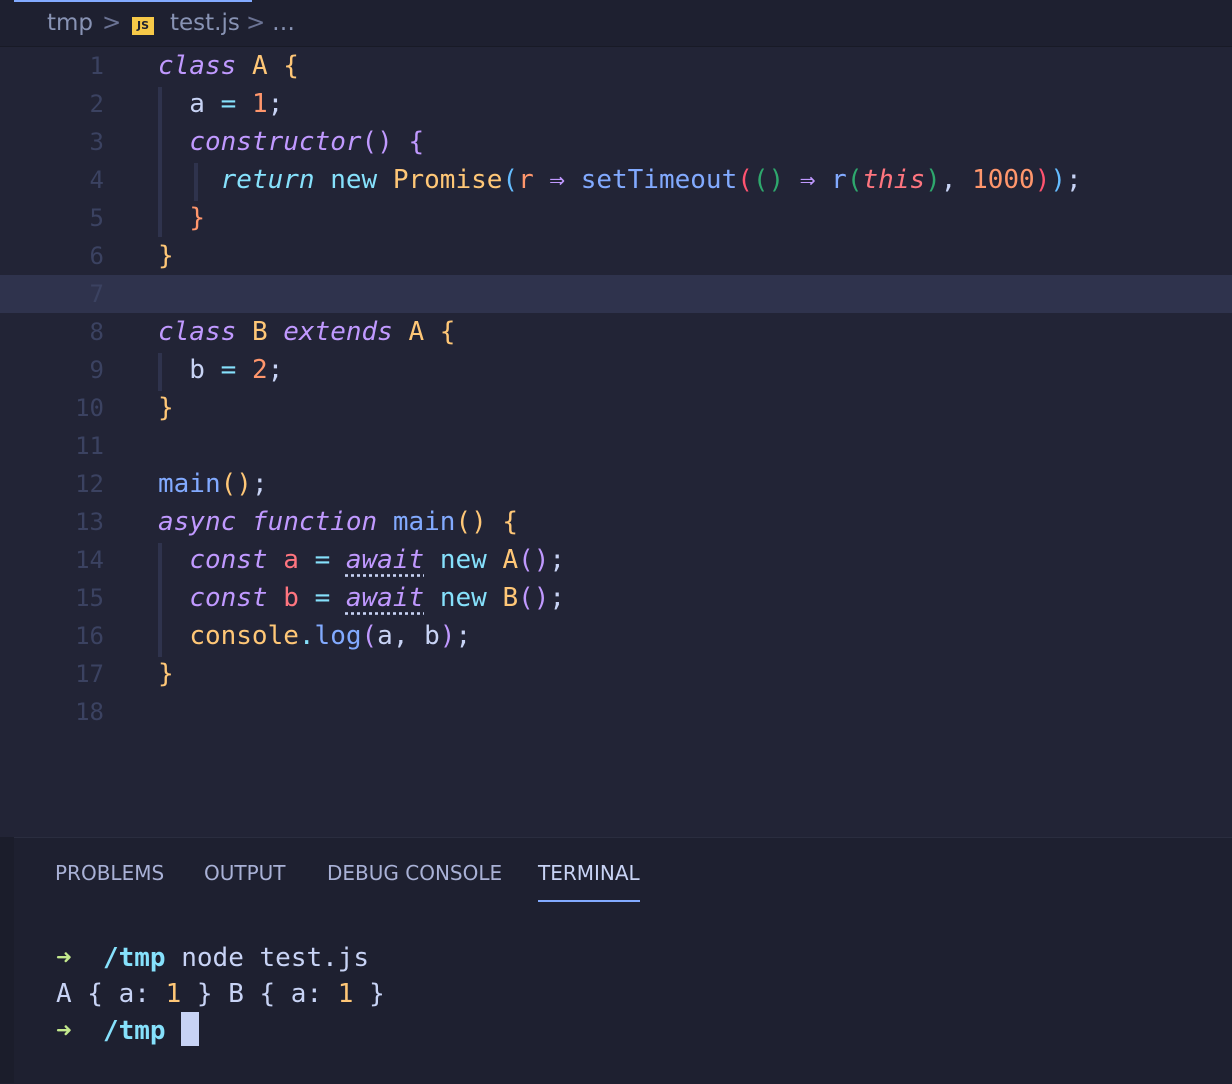 Image resolution: width=1232 pixels, height=1084 pixels. I want to click on chevron-right-icon: >, so click(256, 23).